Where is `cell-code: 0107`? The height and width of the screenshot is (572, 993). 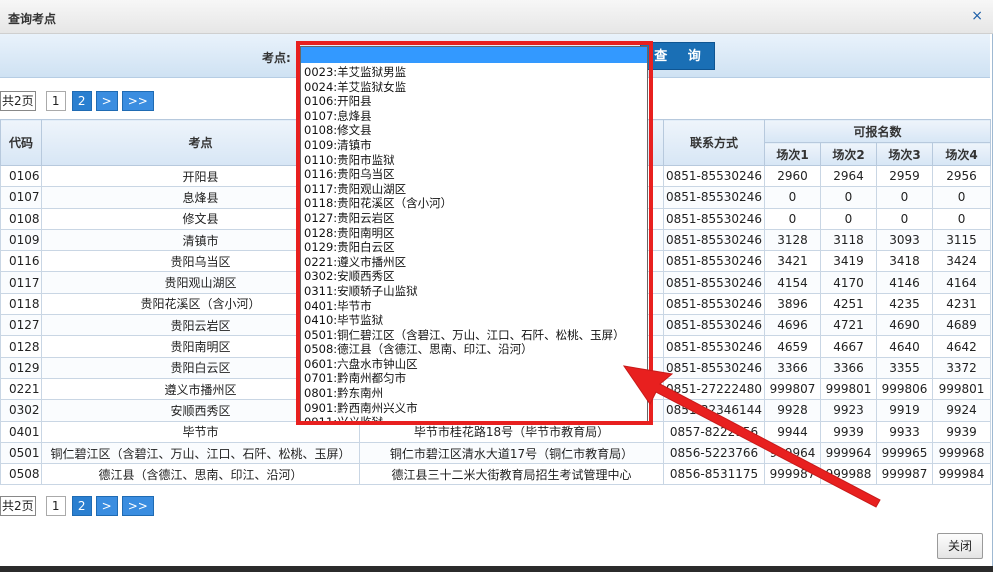 cell-code: 0107 is located at coordinates (21, 197).